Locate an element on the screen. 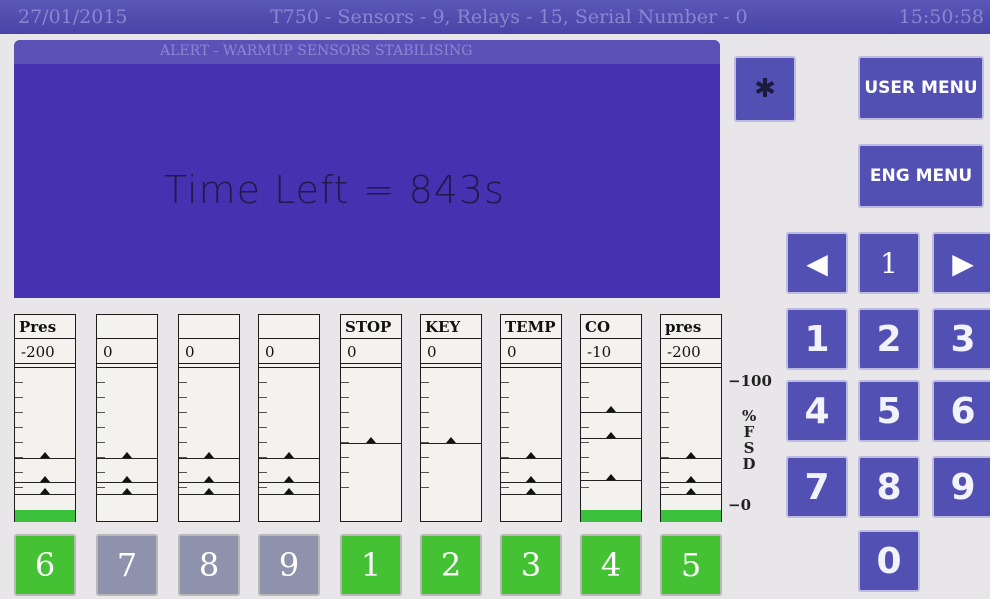  arrow-right-icon: ▶ is located at coordinates (963, 263).